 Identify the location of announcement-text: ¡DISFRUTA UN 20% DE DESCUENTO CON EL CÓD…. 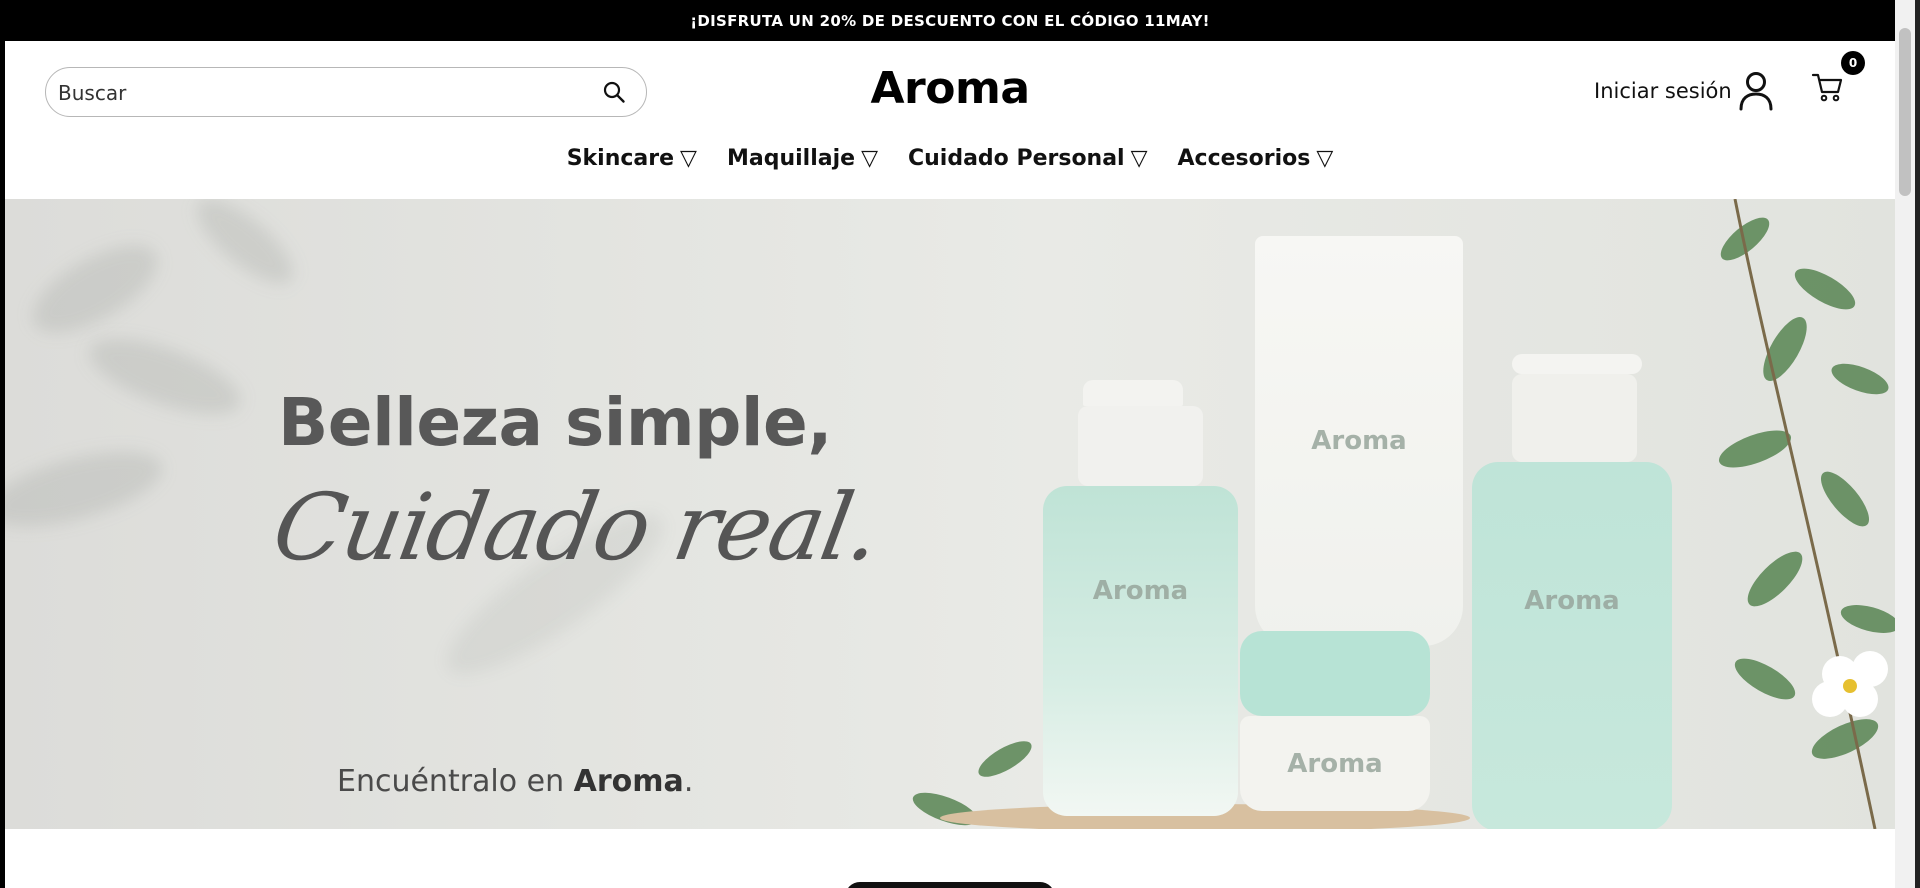
(950, 20).